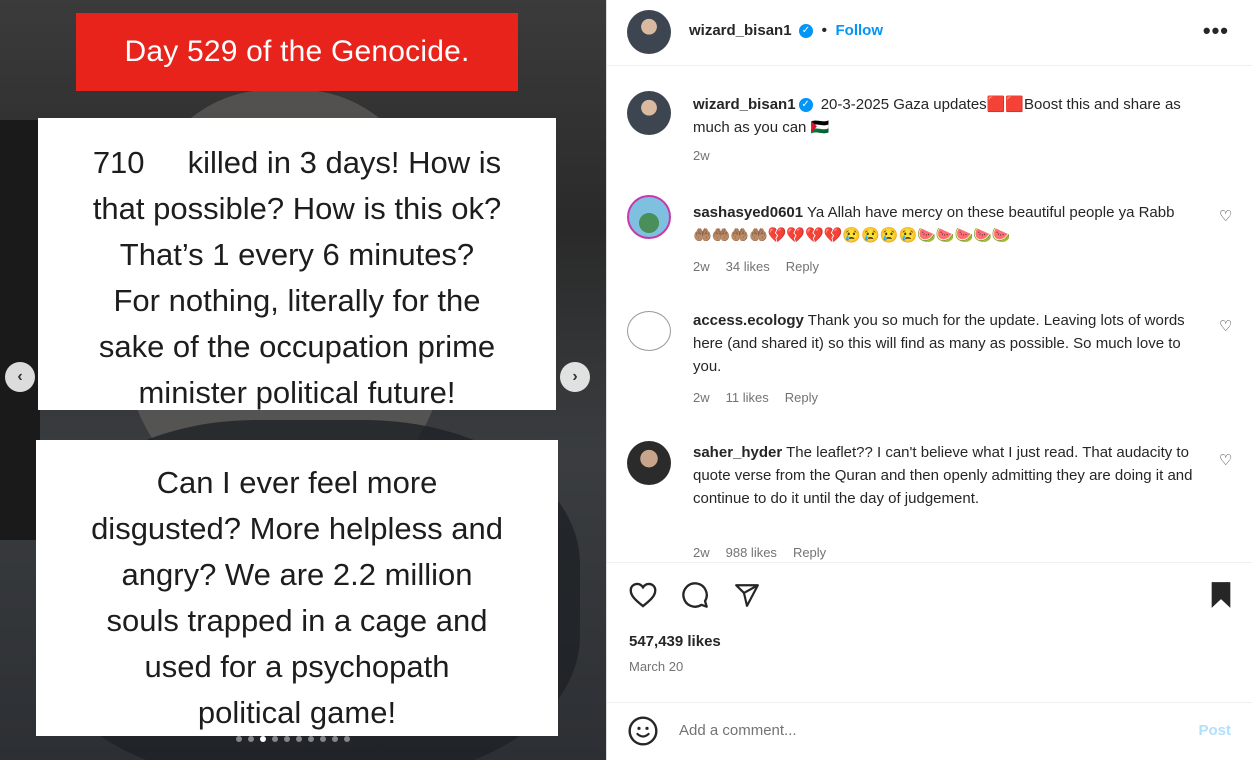  I want to click on like-button, so click(643, 595).